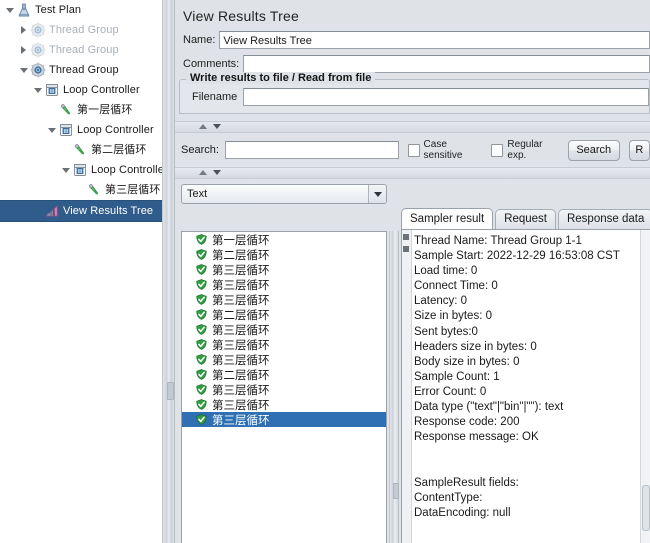  I want to click on tree-item-10: View Results Tree, so click(81, 211).